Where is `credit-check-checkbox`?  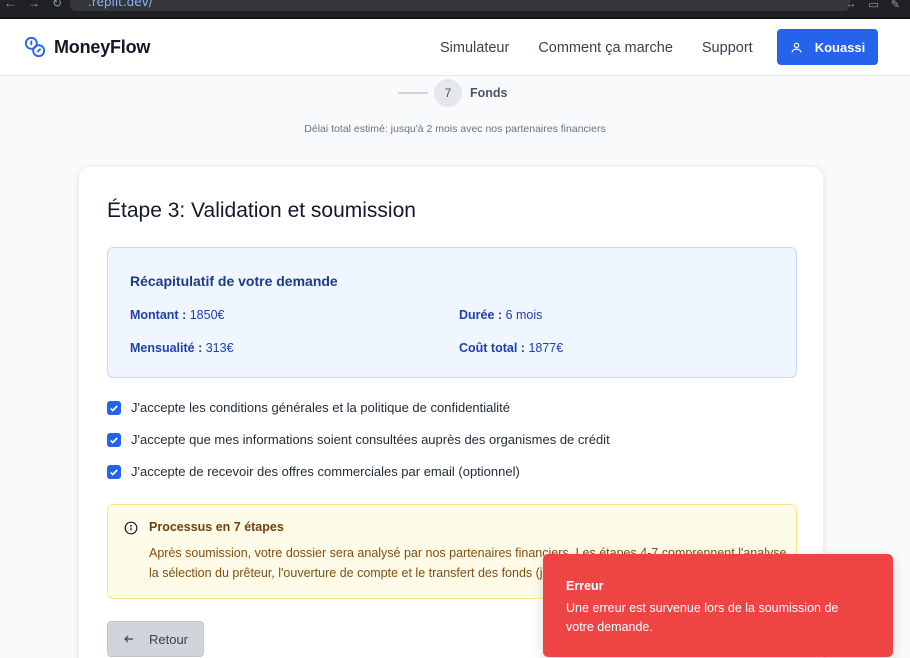
credit-check-checkbox is located at coordinates (114, 439).